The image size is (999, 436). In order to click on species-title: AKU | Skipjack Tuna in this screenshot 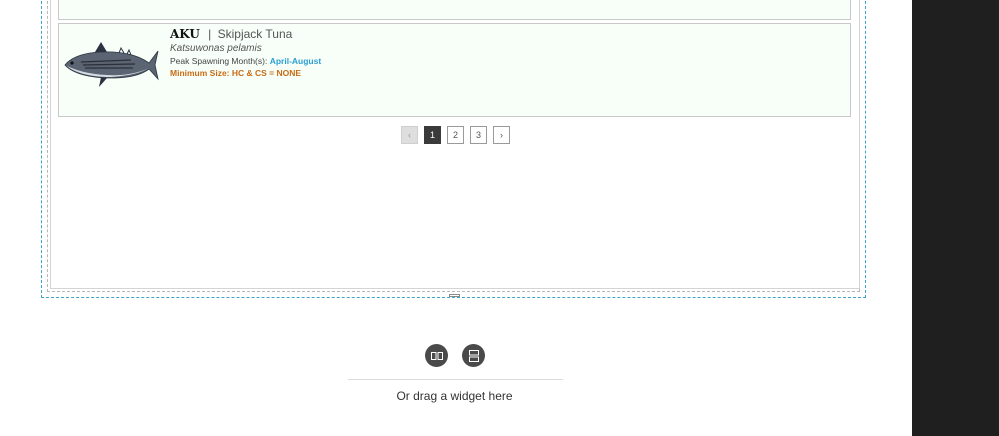, I will do `click(245, 34)`.